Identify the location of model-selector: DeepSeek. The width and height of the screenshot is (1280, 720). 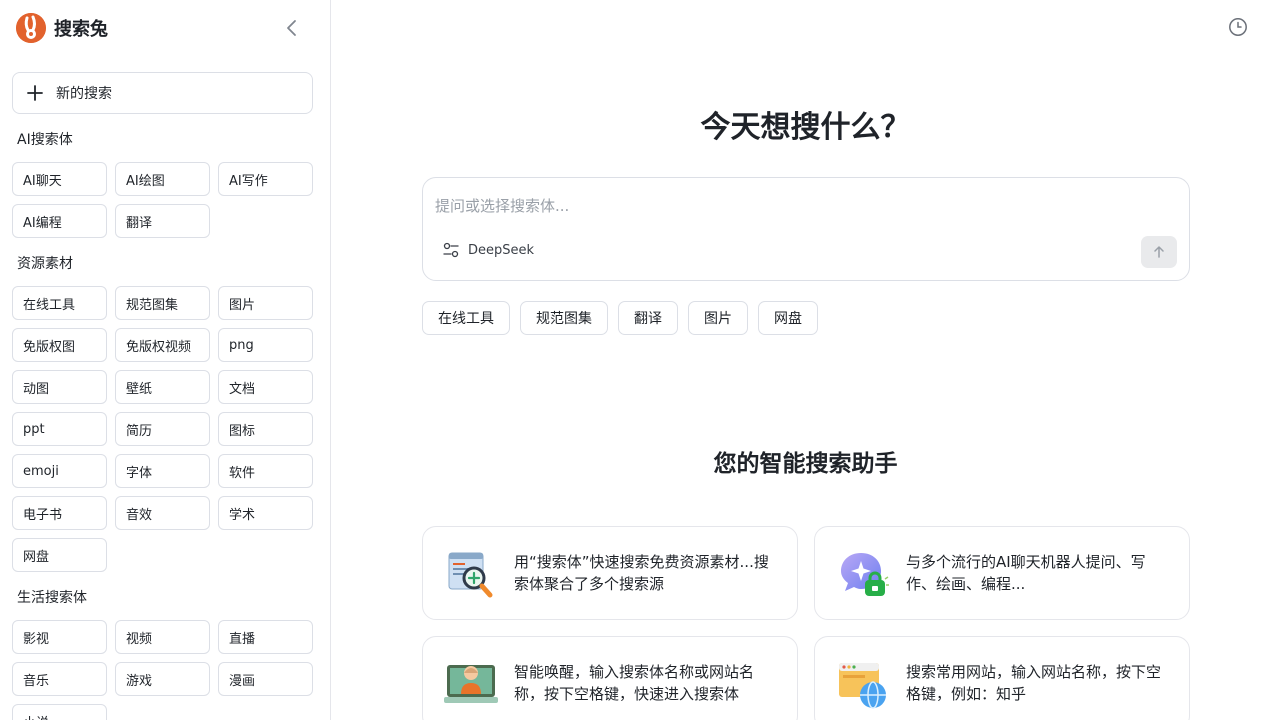
(488, 250).